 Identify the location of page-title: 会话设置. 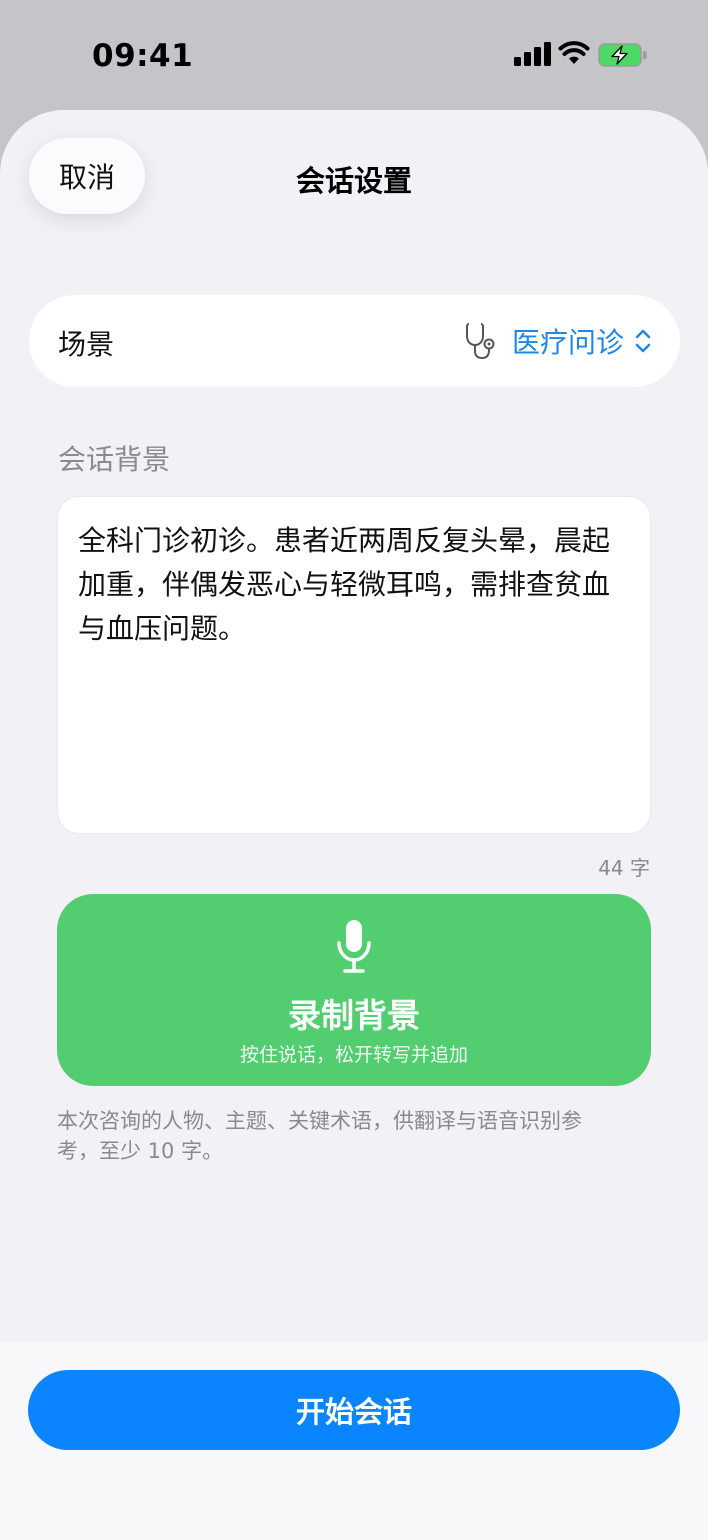
(353, 181).